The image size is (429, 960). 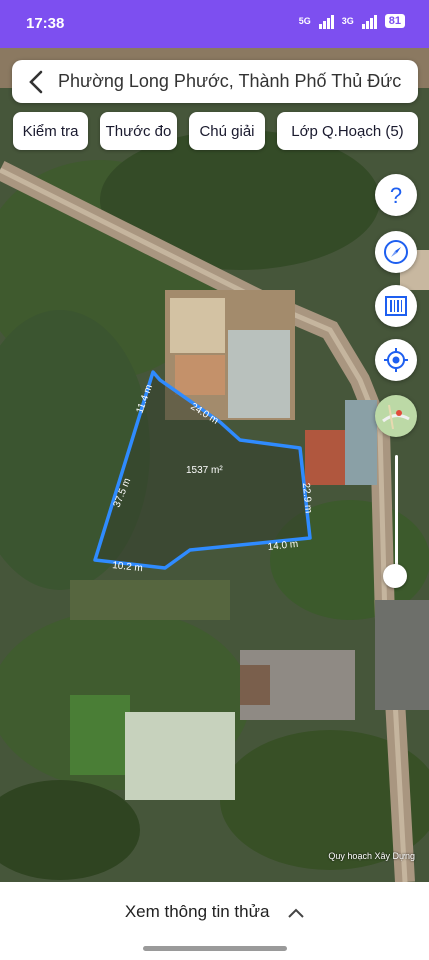 I want to click on question-icon: ?, so click(x=396, y=195).